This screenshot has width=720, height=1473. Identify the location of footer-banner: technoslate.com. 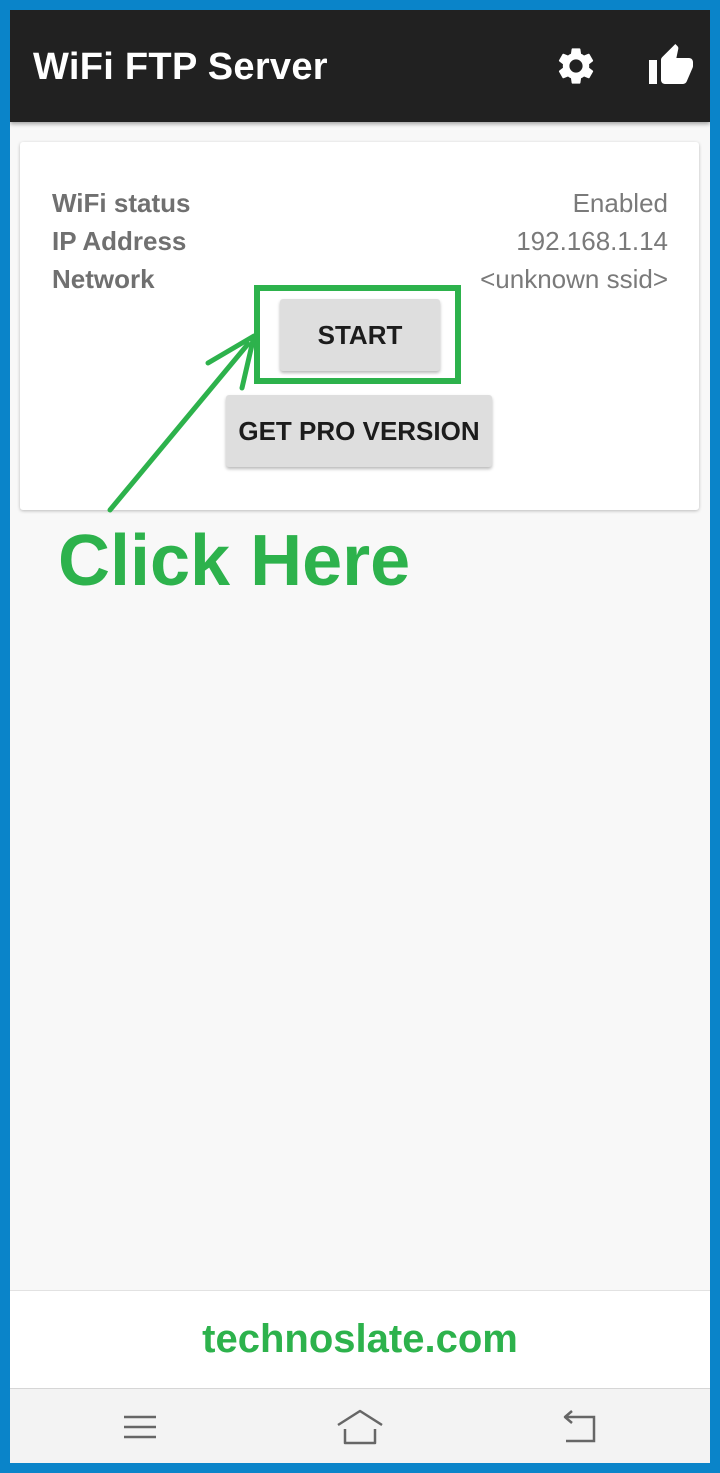
(360, 1339).